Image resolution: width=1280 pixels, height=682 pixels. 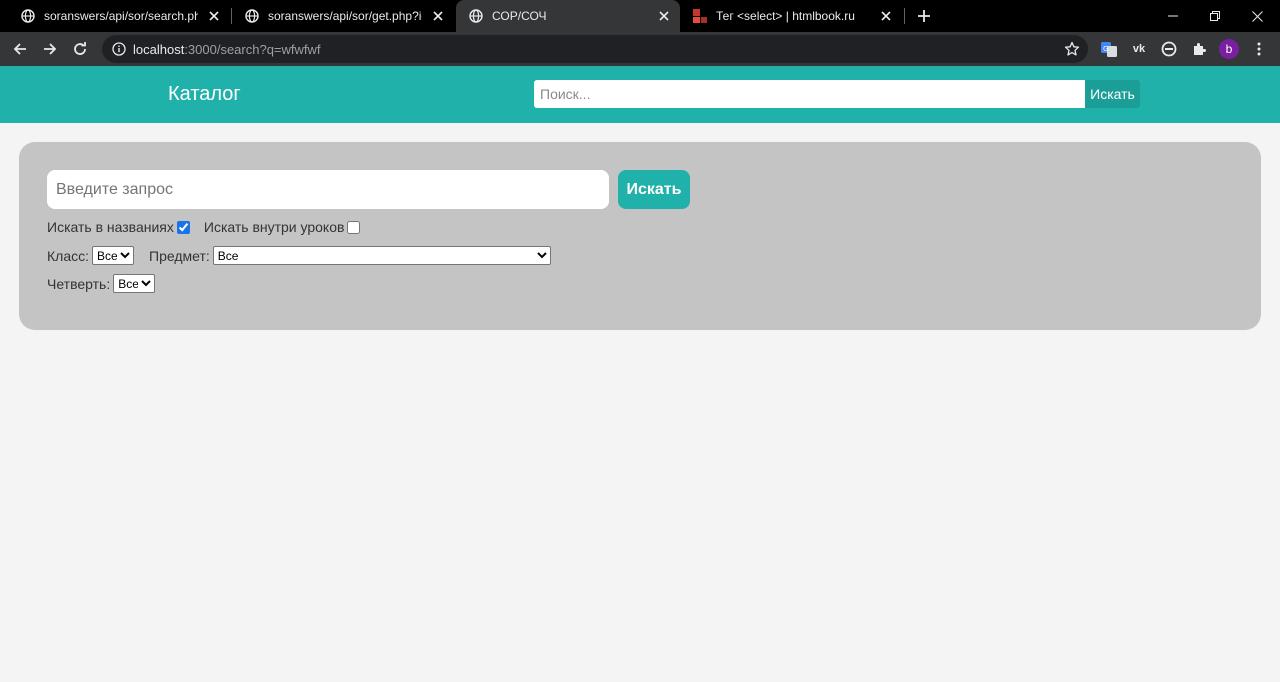 What do you see at coordinates (274, 227) in the screenshot?
I see `search-in-lessons-label: Искать внутри уроков` at bounding box center [274, 227].